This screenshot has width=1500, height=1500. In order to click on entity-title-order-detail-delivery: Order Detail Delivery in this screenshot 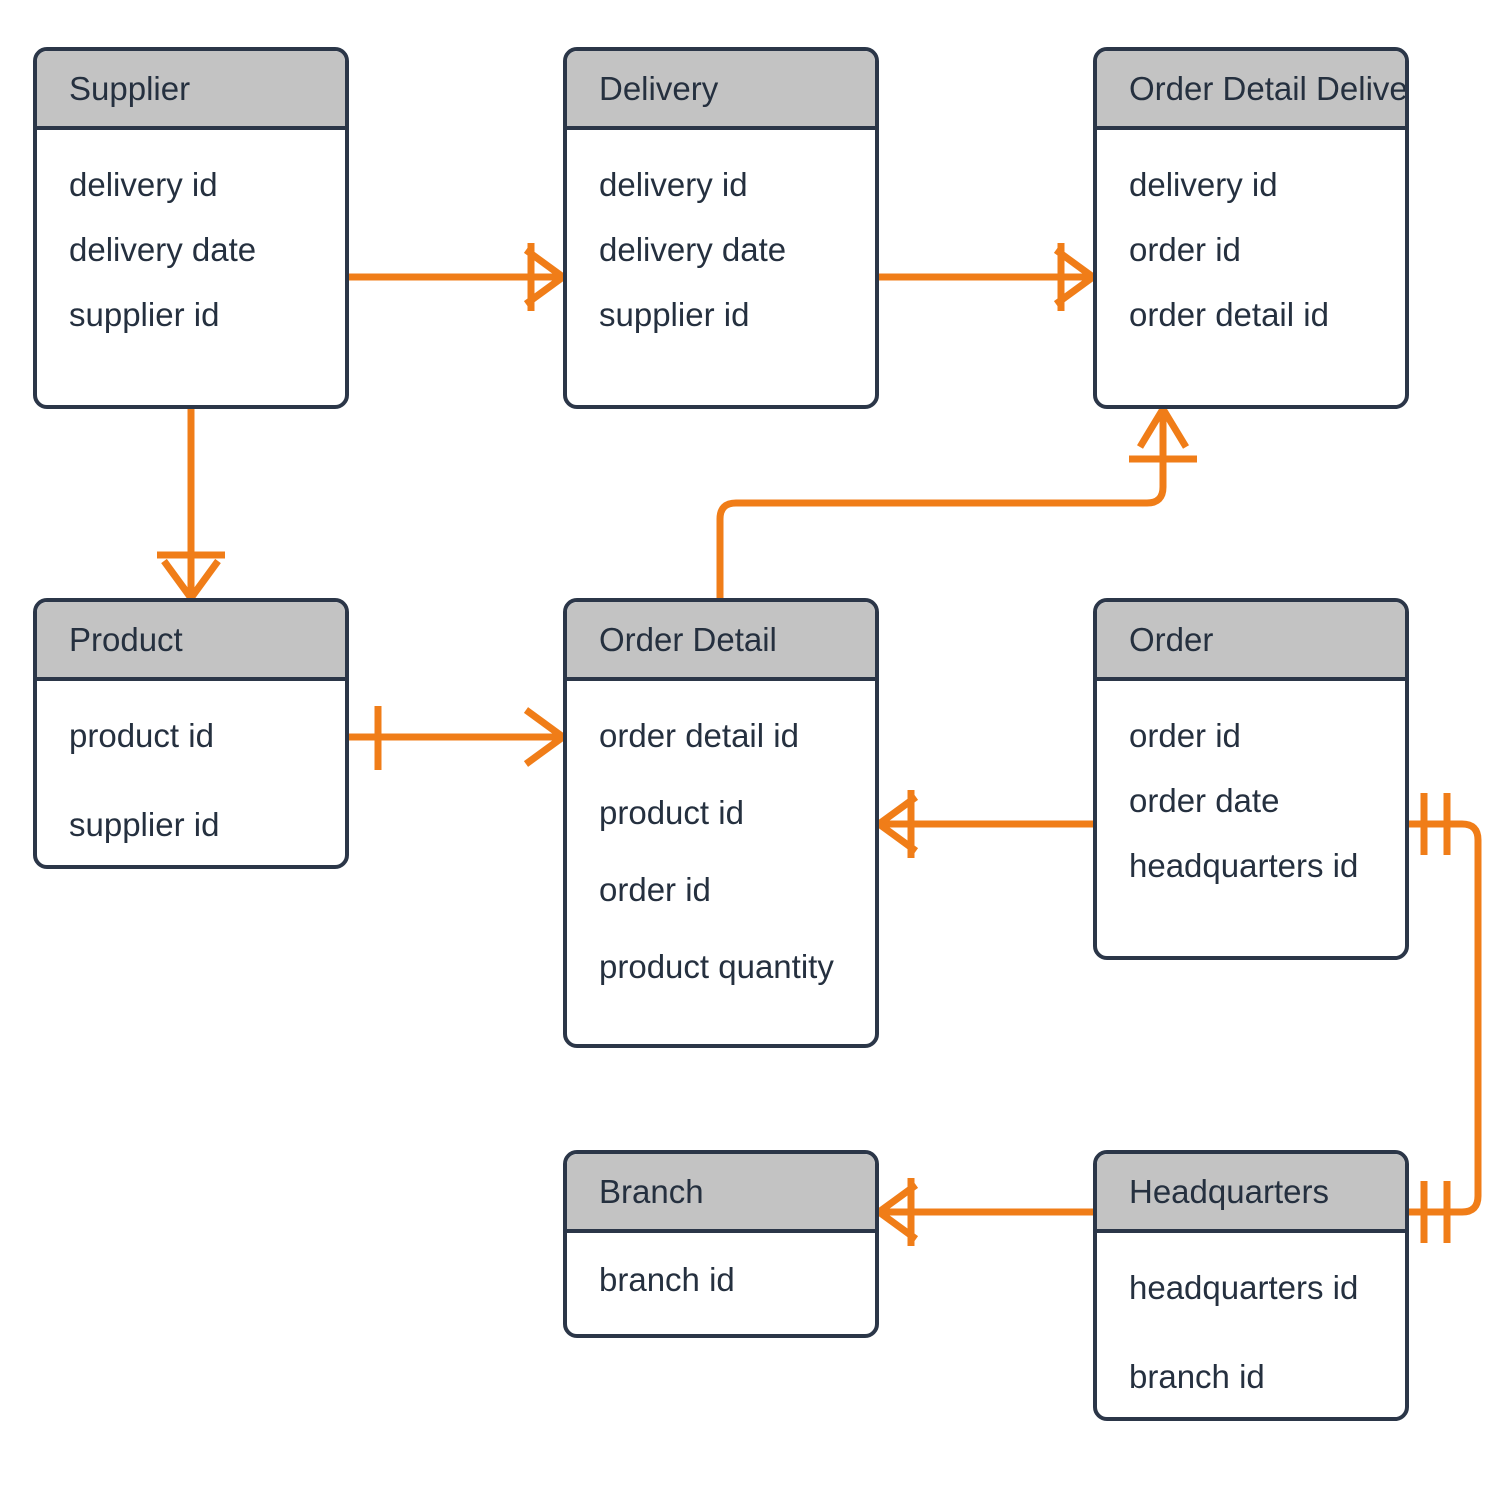, I will do `click(1251, 90)`.